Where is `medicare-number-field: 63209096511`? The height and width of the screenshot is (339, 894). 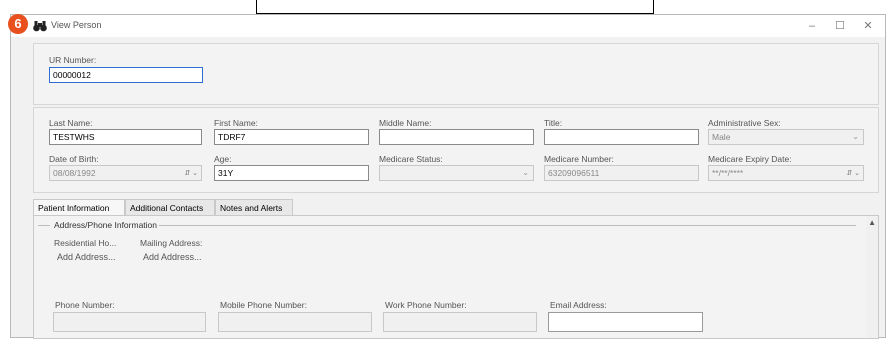 medicare-number-field: 63209096511 is located at coordinates (621, 173).